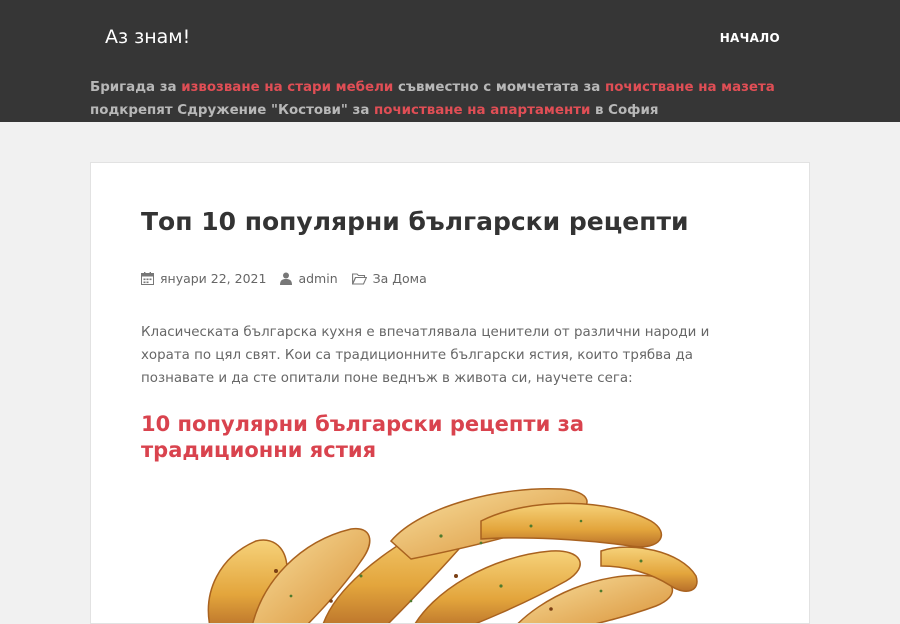  Describe the element at coordinates (482, 110) in the screenshot. I see `banner-link-apartments: почистване на апартаменти` at that location.